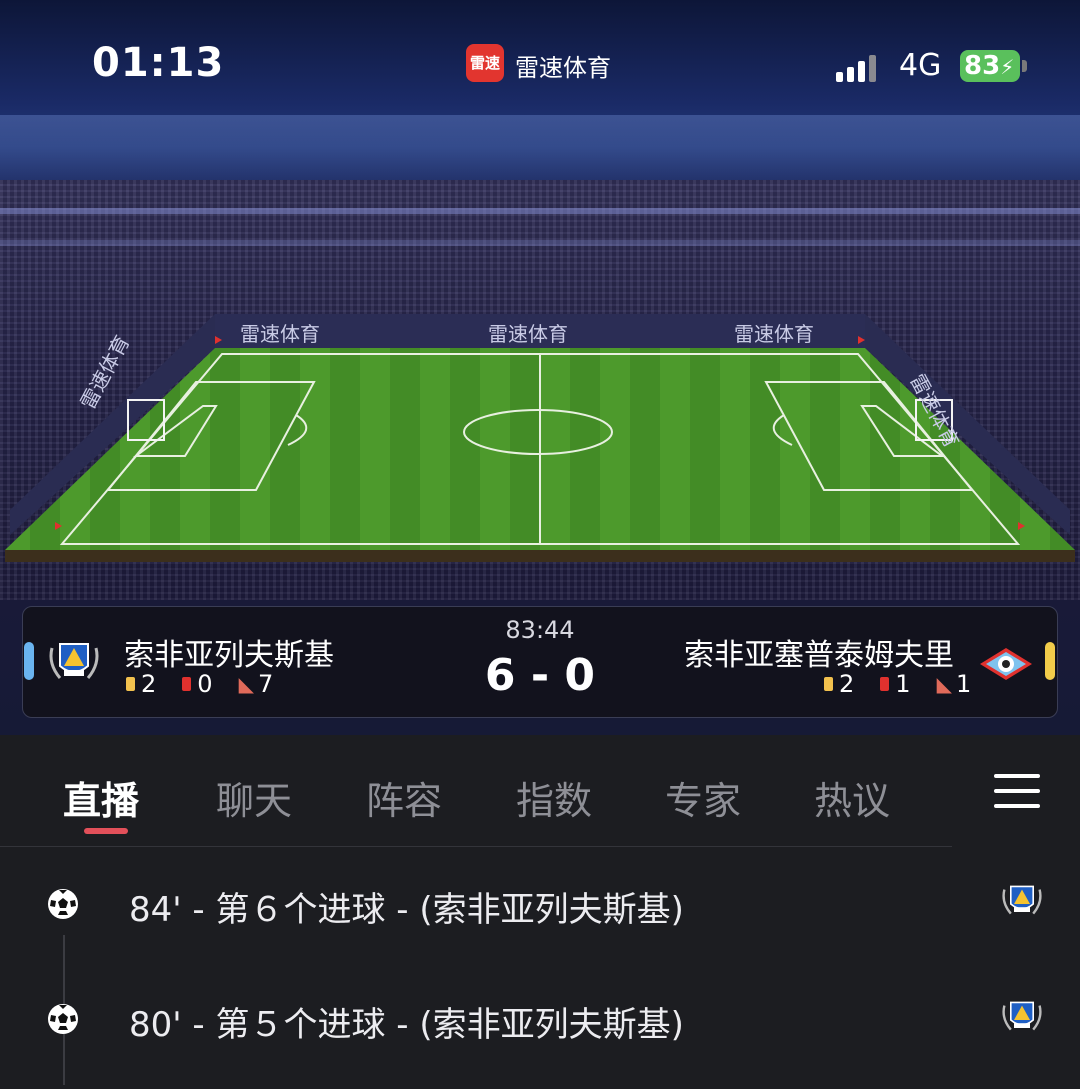 Image resolution: width=1080 pixels, height=1089 pixels. Describe the element at coordinates (903, 684) in the screenshot. I see `away-red-count: 1` at that location.